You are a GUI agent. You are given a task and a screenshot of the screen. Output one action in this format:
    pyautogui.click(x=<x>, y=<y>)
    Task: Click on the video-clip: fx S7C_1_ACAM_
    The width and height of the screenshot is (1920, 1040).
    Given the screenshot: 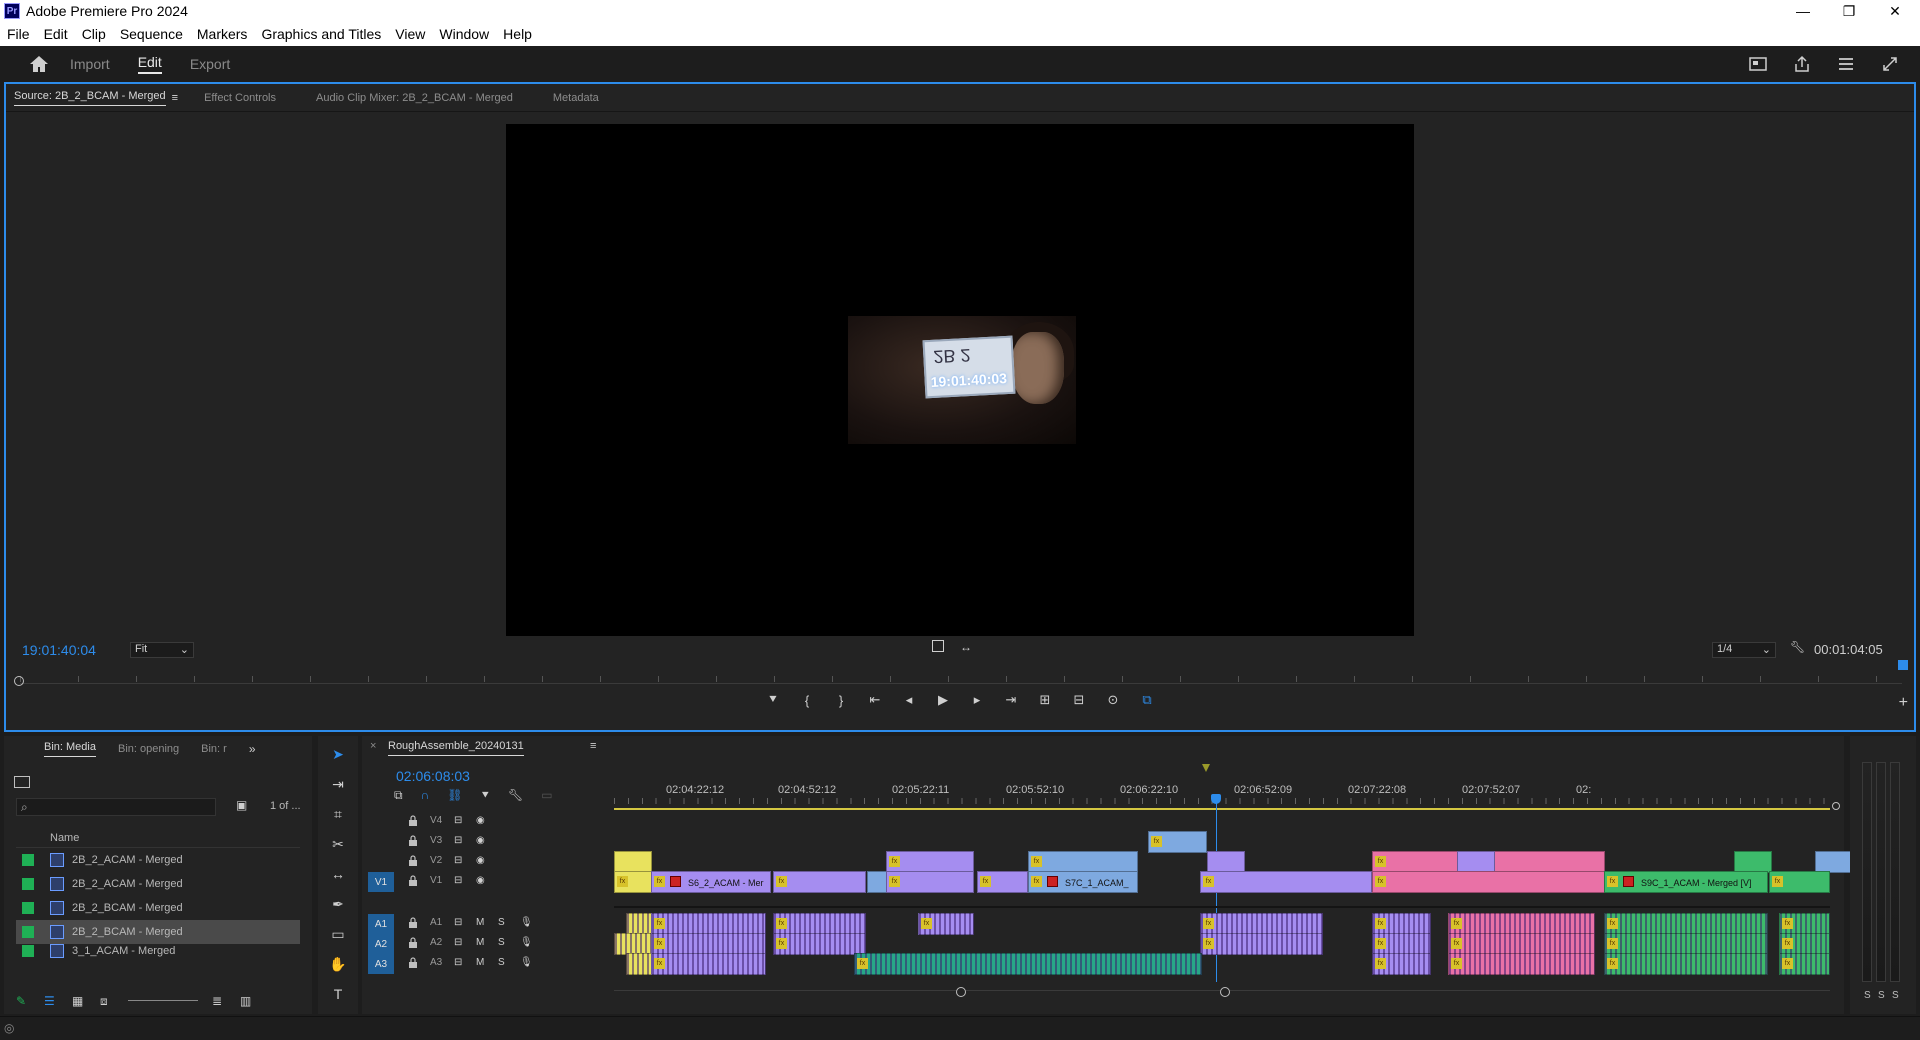 What is the action you would take?
    pyautogui.click(x=1083, y=882)
    